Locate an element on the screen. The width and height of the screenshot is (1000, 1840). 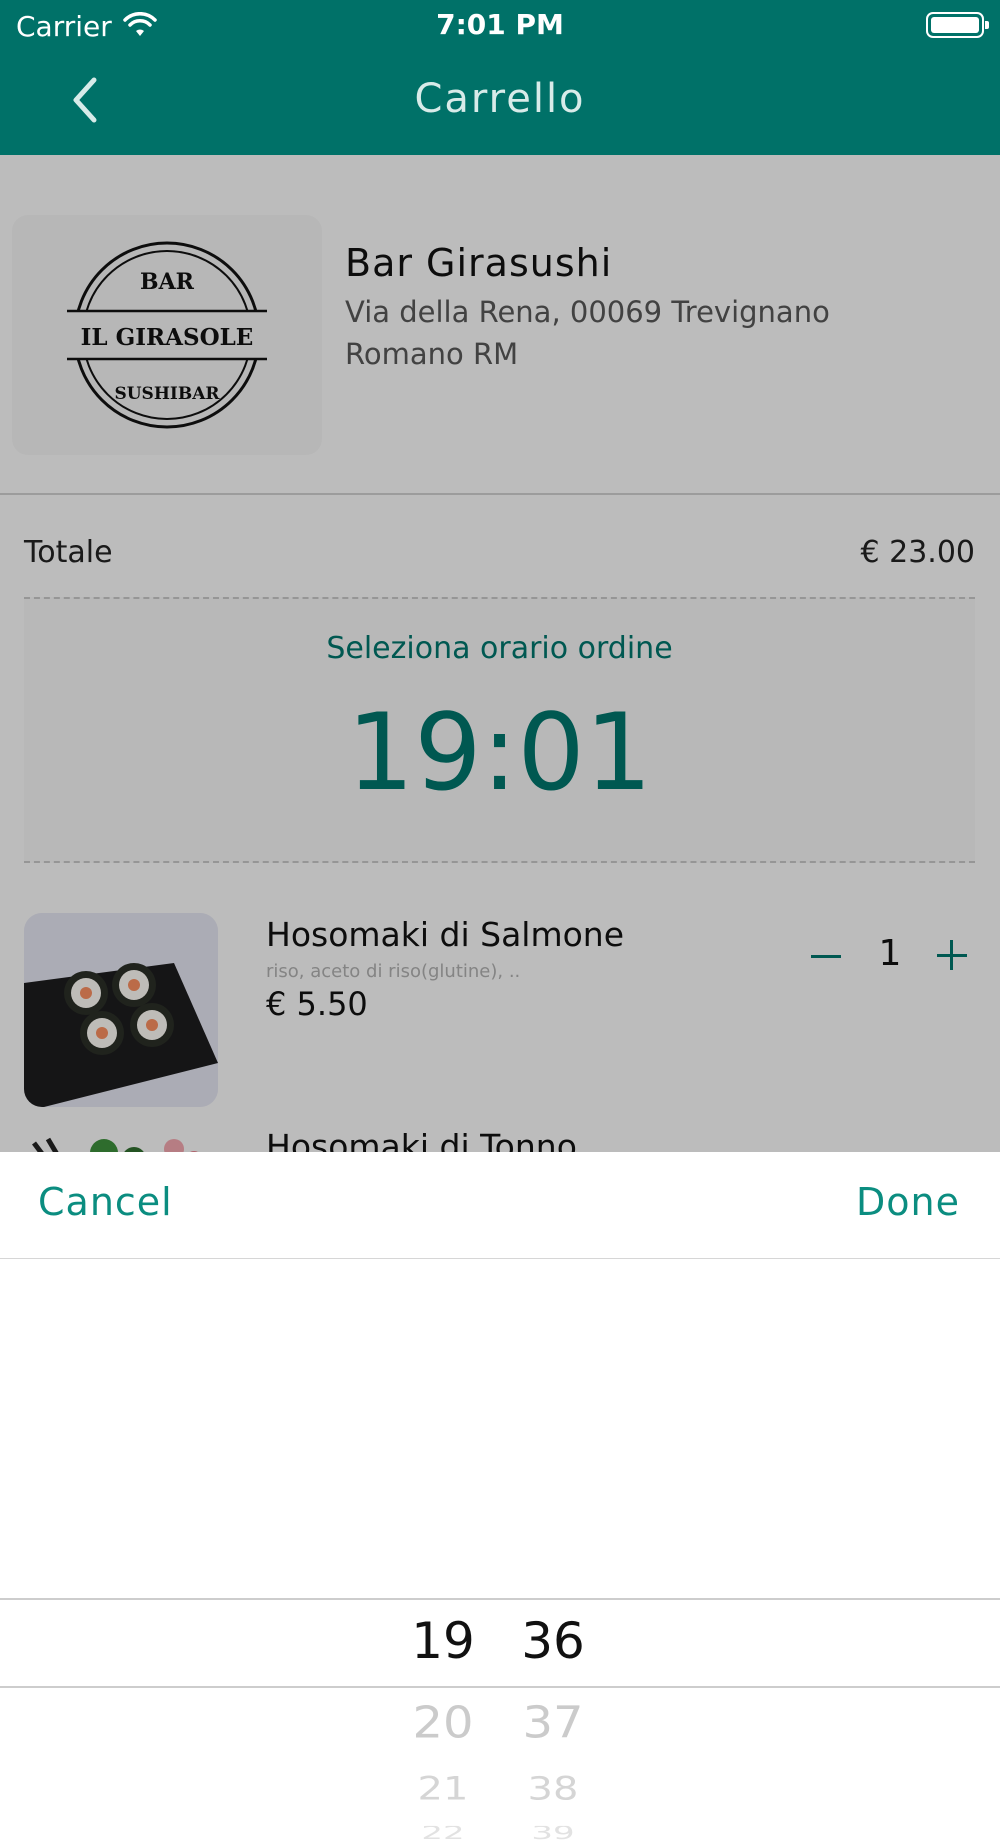
cancel-button: Cancel is located at coordinates (105, 1202).